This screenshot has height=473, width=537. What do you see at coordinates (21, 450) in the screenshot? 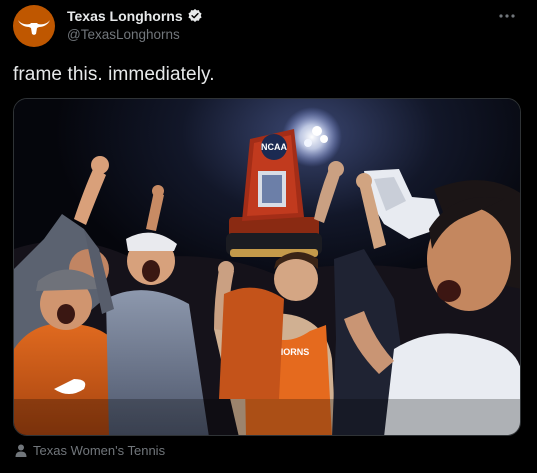
I see `person-icon` at bounding box center [21, 450].